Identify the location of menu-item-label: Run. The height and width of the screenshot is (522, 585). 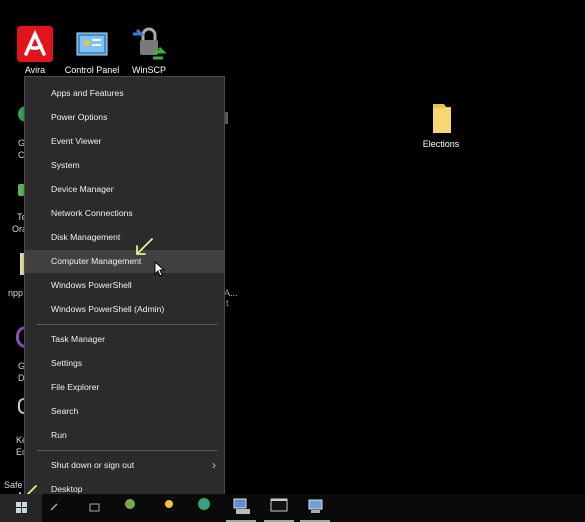
(59, 435).